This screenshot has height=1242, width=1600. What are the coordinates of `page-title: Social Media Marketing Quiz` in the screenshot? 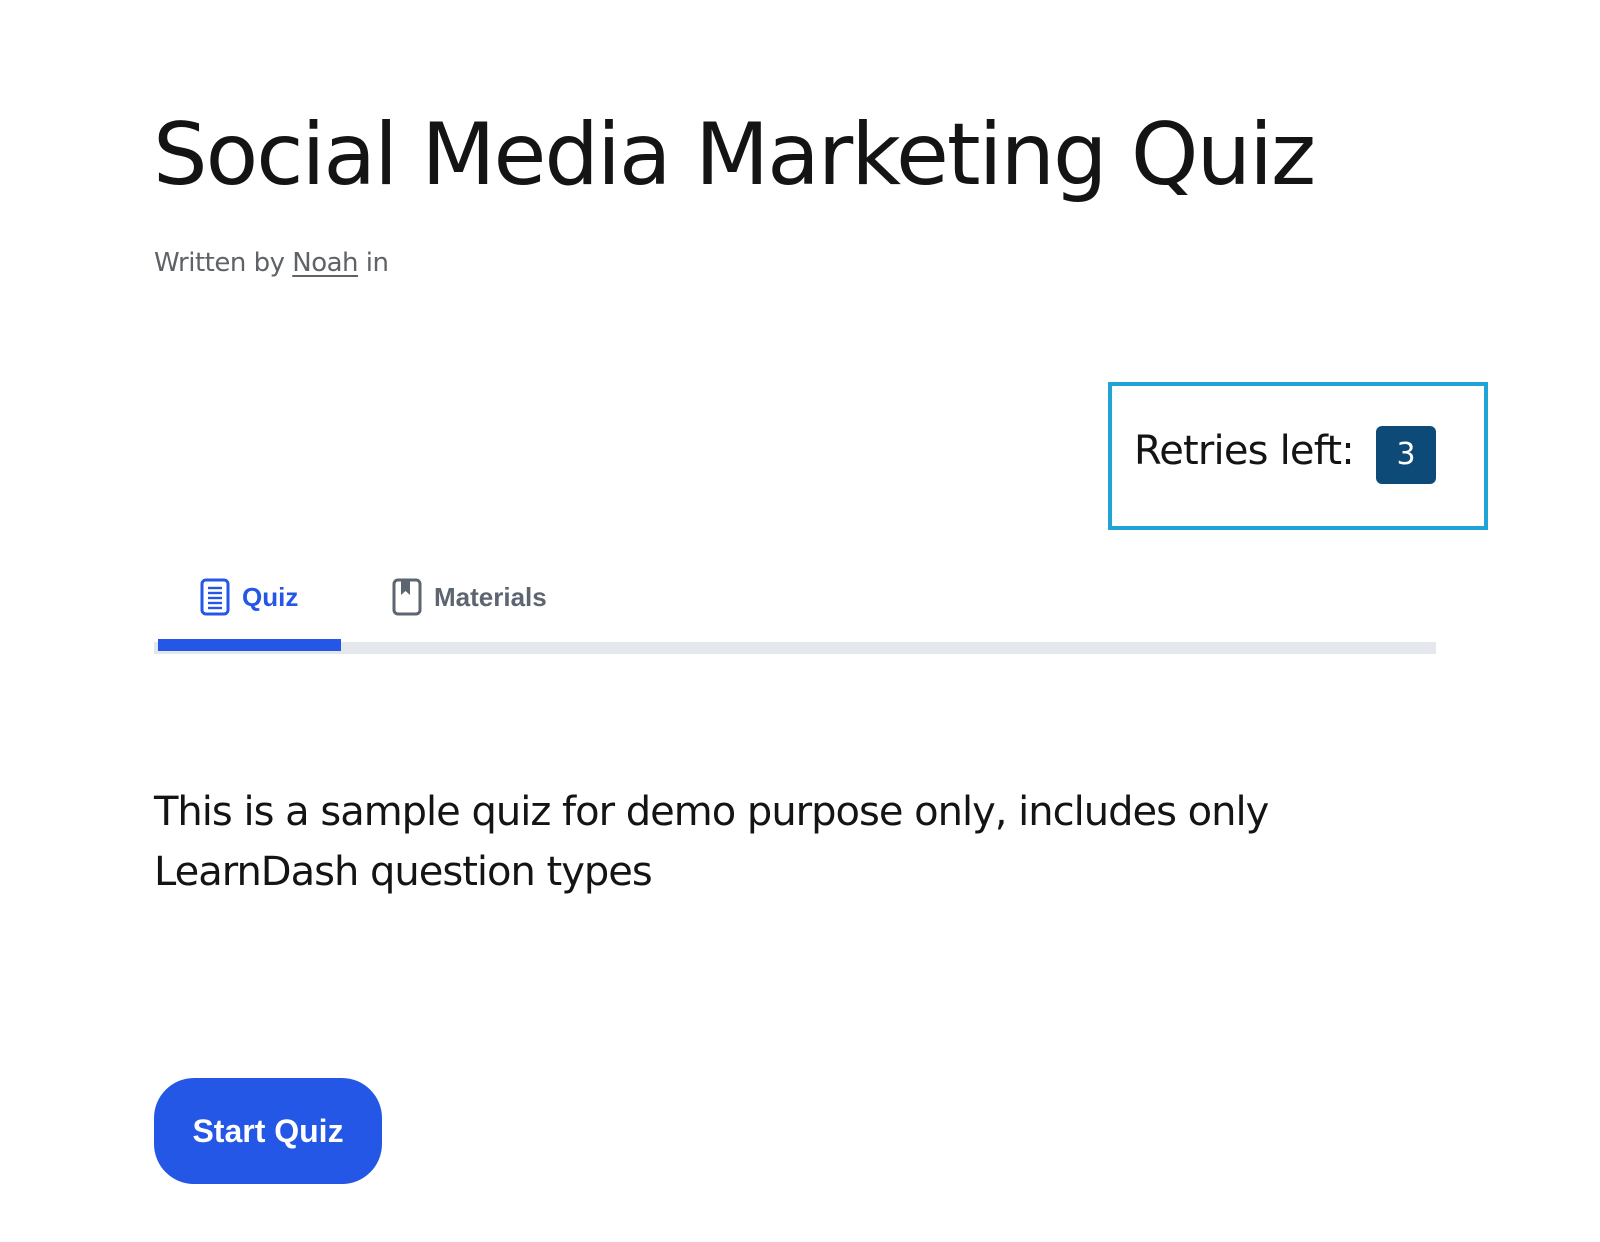 It's located at (734, 155).